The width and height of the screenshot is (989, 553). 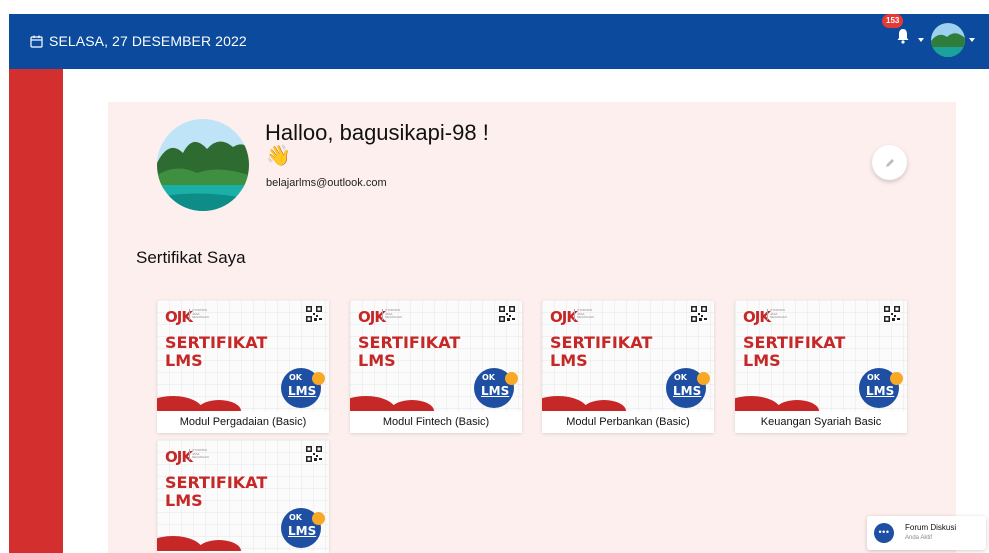 I want to click on edit-profile-button, so click(x=889, y=162).